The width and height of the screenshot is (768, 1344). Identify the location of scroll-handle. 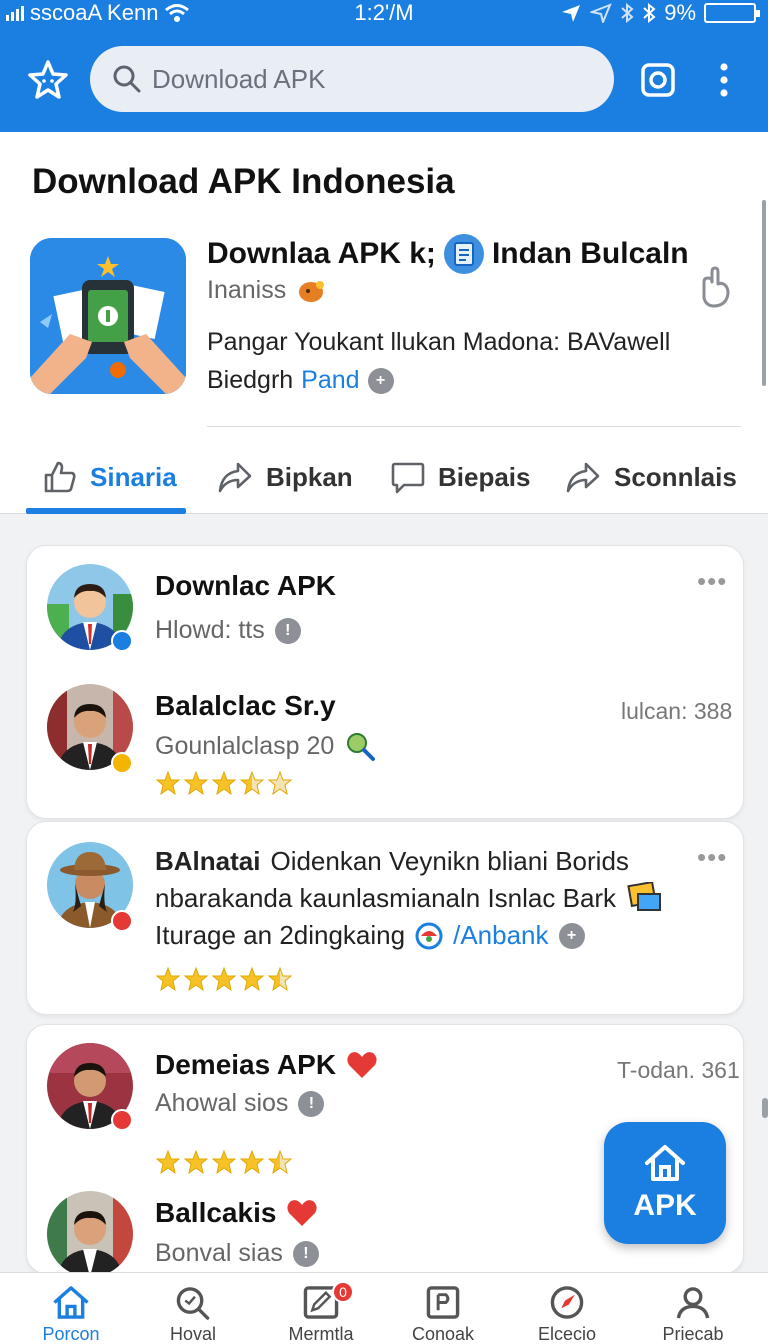
(765, 1108).